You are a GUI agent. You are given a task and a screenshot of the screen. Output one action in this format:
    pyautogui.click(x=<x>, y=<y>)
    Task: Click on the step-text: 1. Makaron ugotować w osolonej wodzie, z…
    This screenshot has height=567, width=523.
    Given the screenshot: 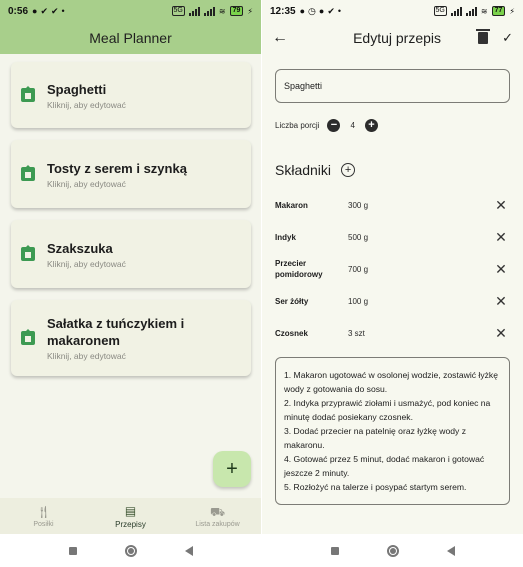 What is the action you would take?
    pyautogui.click(x=391, y=382)
    